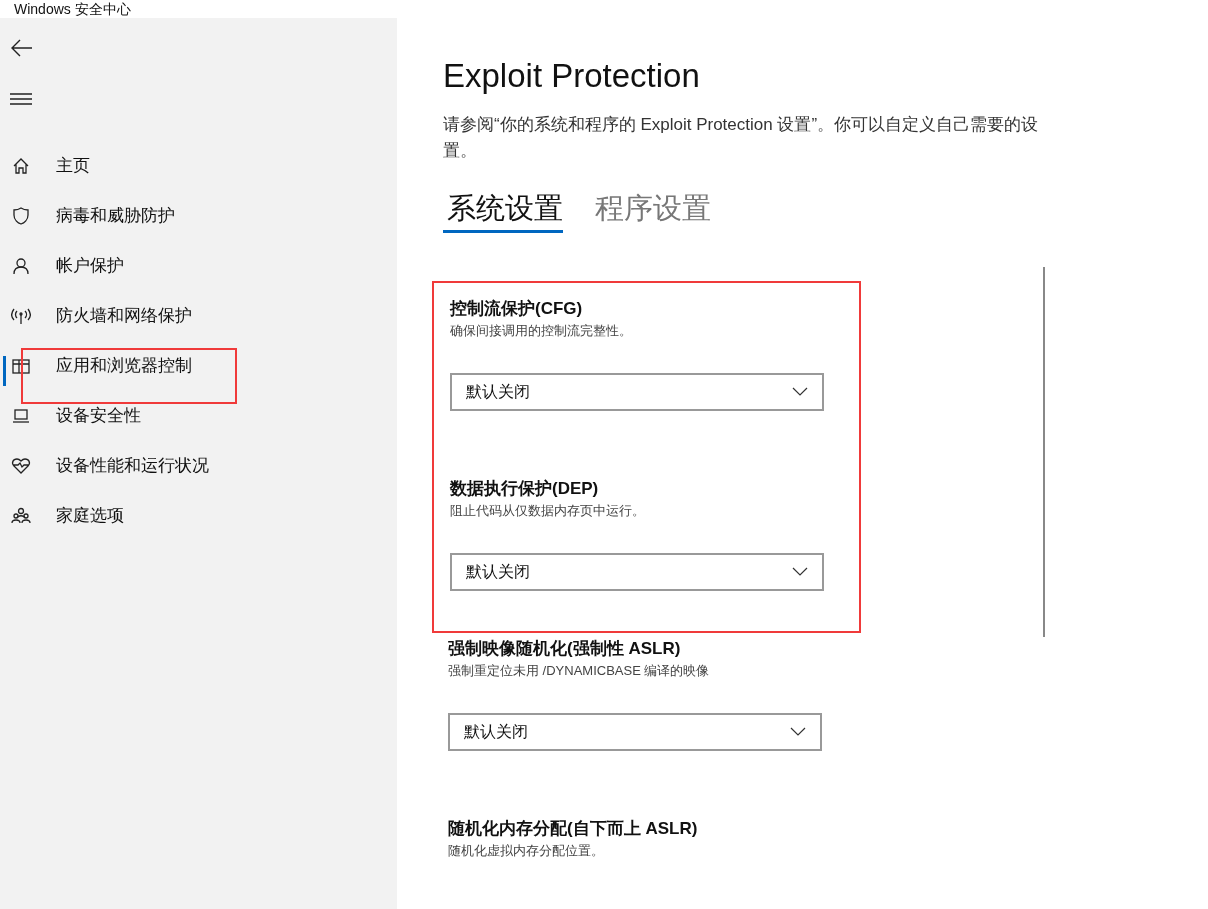 The width and height of the screenshot is (1208, 909). Describe the element at coordinates (21, 216) in the screenshot. I see `shield-icon` at that location.